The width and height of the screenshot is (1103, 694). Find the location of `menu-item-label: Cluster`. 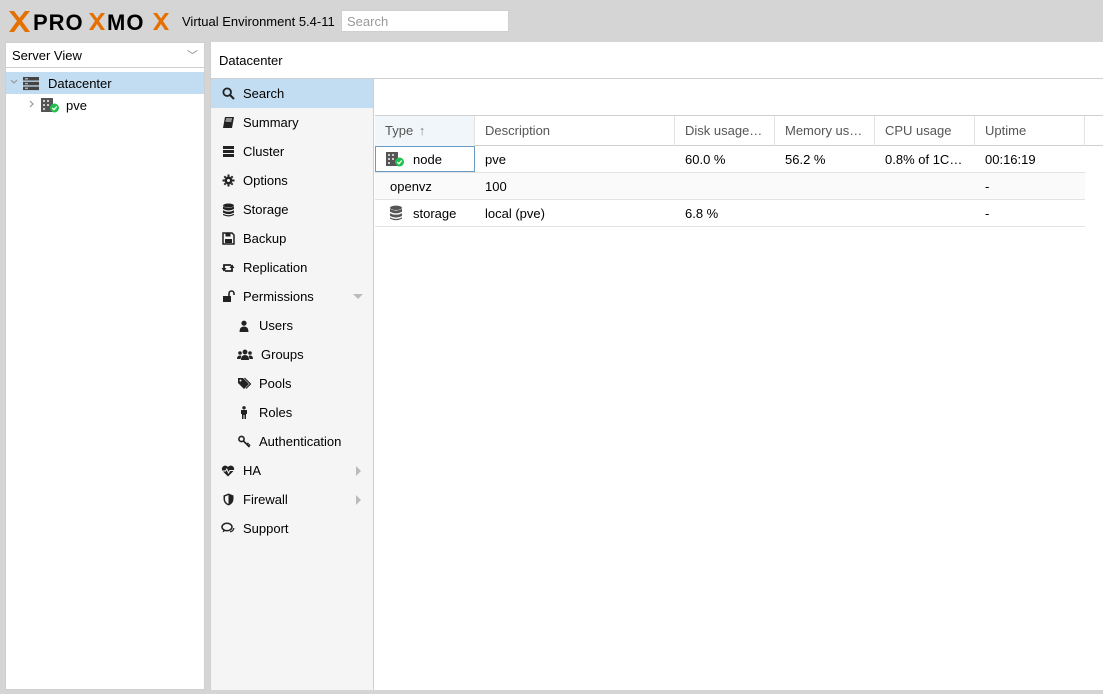

menu-item-label: Cluster is located at coordinates (264, 151).